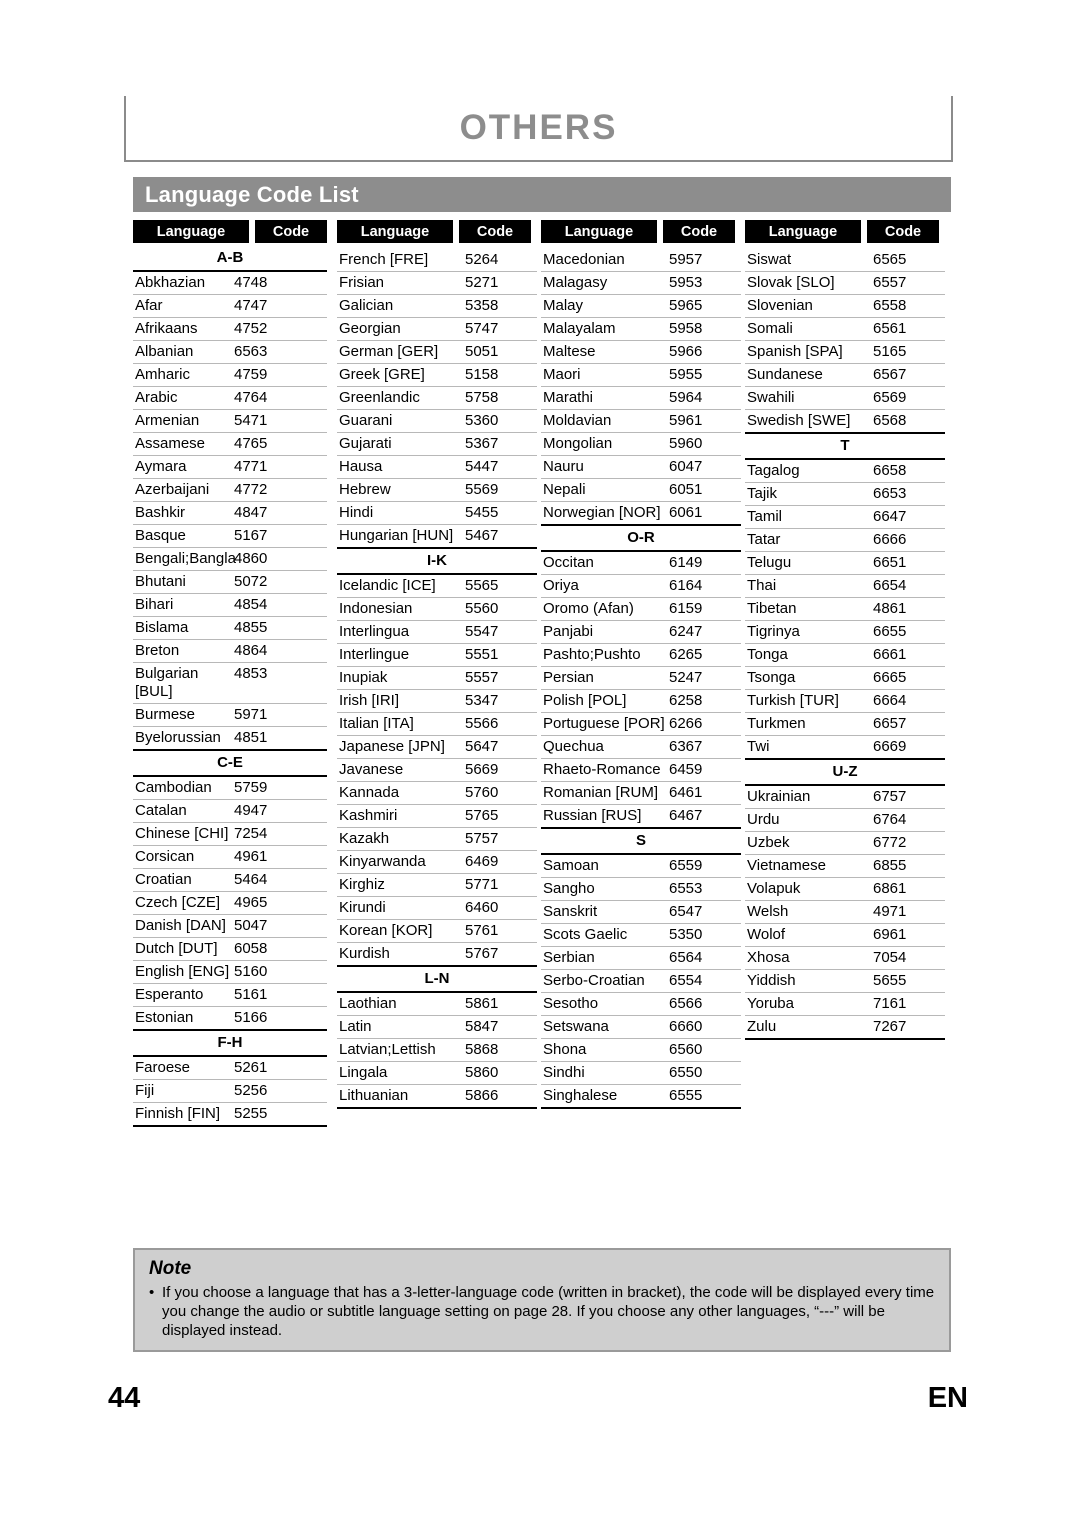 The image size is (1080, 1528). I want to click on language-code-cell: 5868, so click(499, 1050).